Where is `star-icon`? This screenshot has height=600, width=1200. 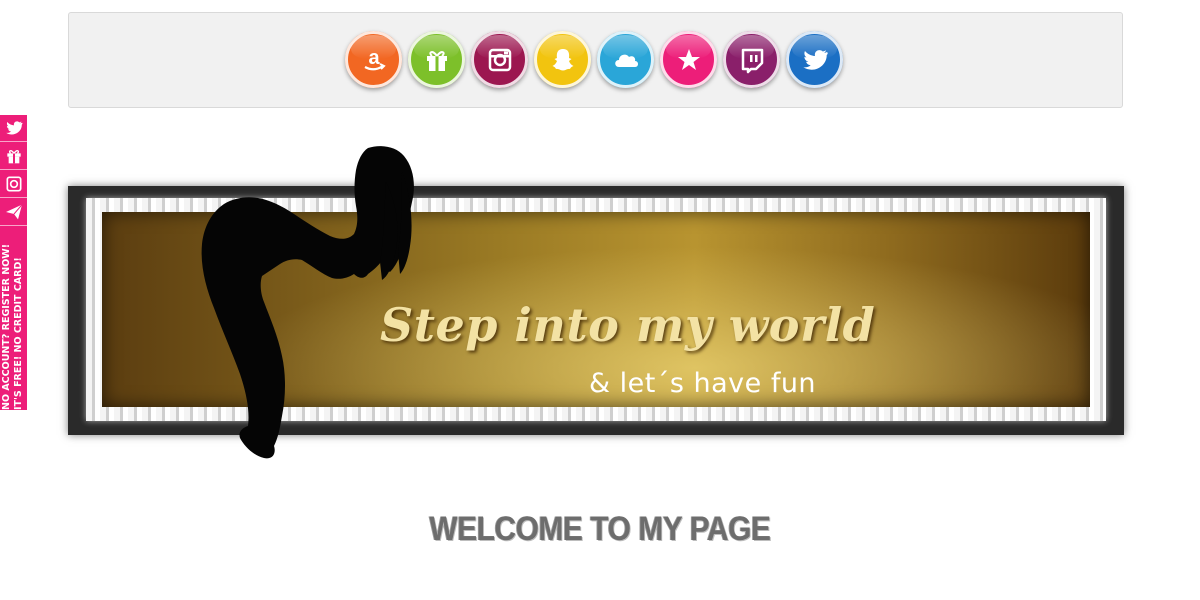 star-icon is located at coordinates (688, 59).